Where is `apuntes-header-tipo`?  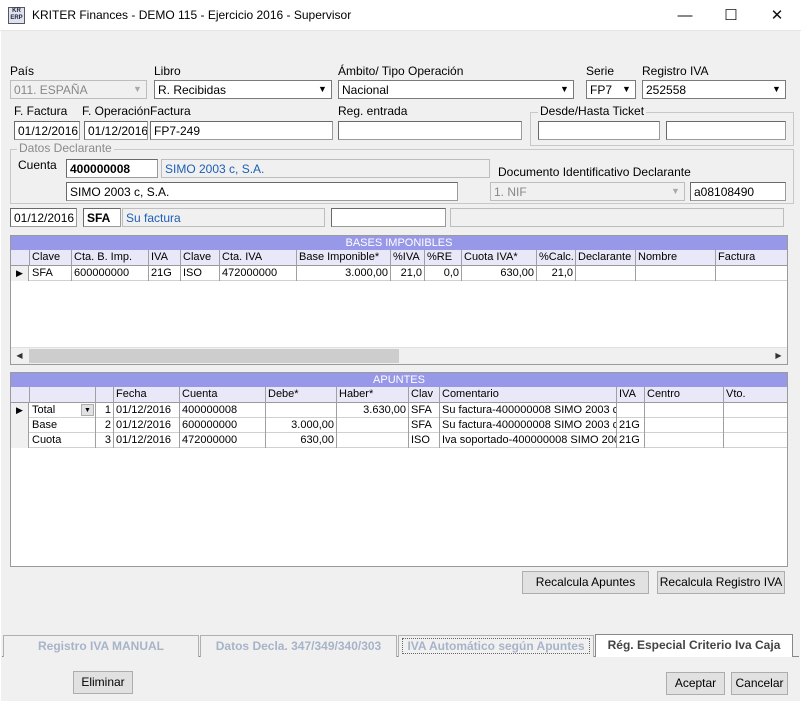 apuntes-header-tipo is located at coordinates (63, 395).